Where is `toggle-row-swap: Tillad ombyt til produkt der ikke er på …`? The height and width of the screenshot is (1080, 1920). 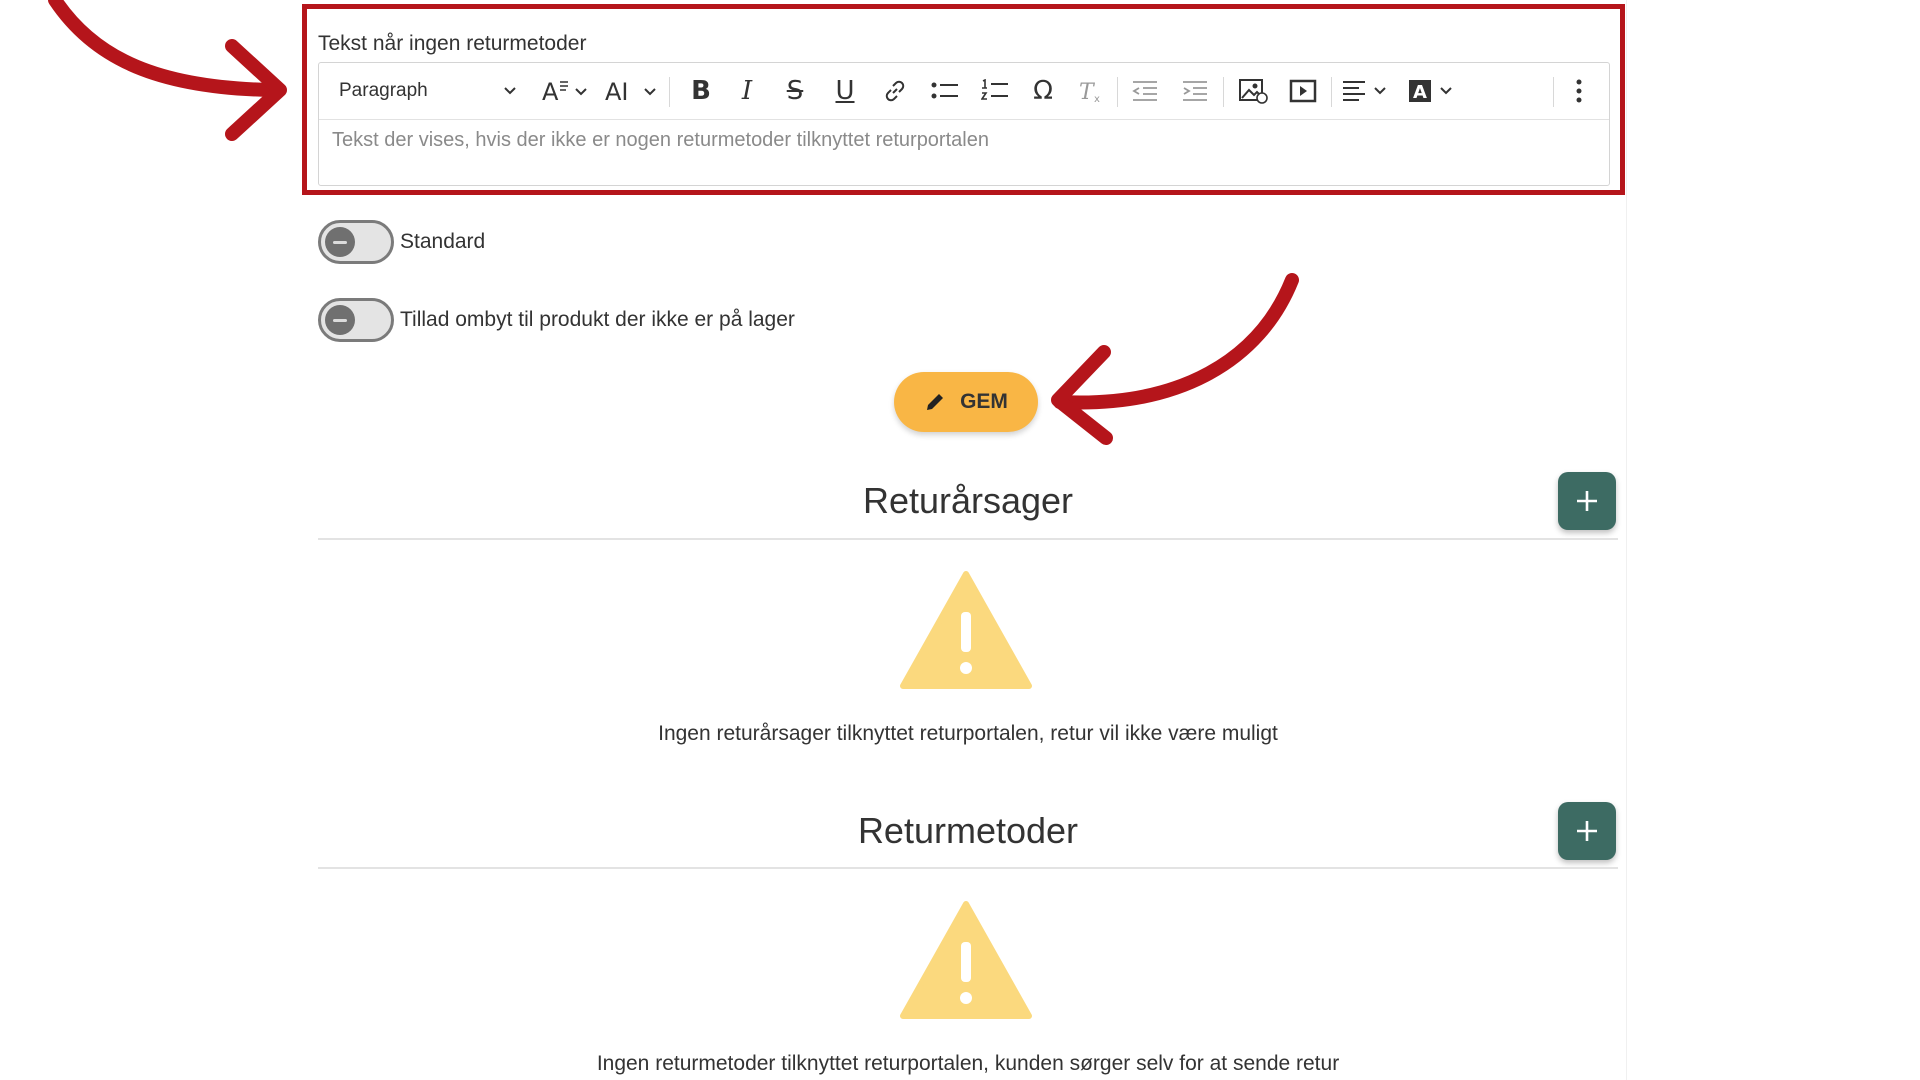 toggle-row-swap: Tillad ombyt til produkt der ikke er på … is located at coordinates (556, 320).